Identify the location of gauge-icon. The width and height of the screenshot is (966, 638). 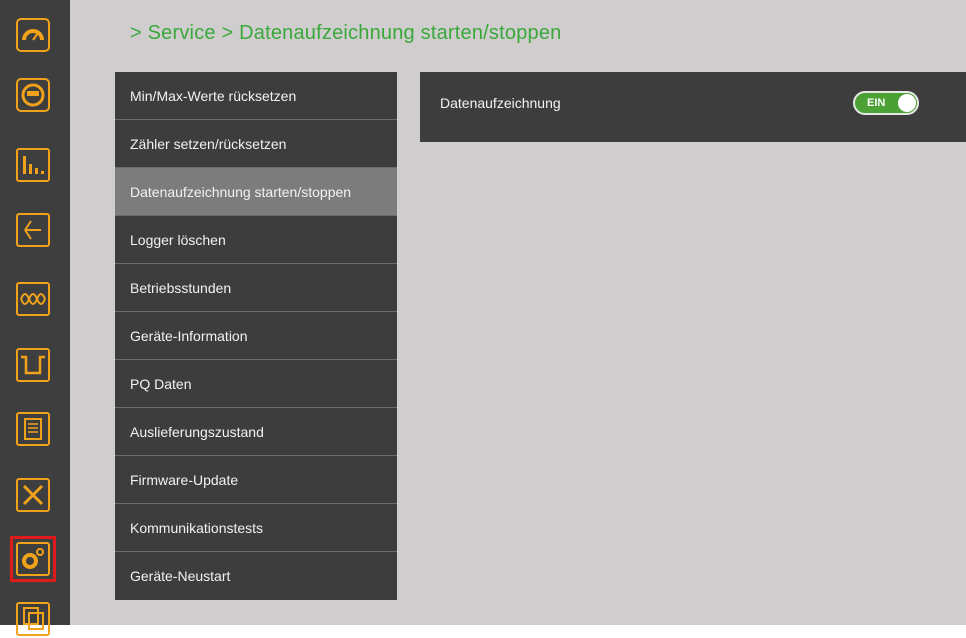
(33, 35).